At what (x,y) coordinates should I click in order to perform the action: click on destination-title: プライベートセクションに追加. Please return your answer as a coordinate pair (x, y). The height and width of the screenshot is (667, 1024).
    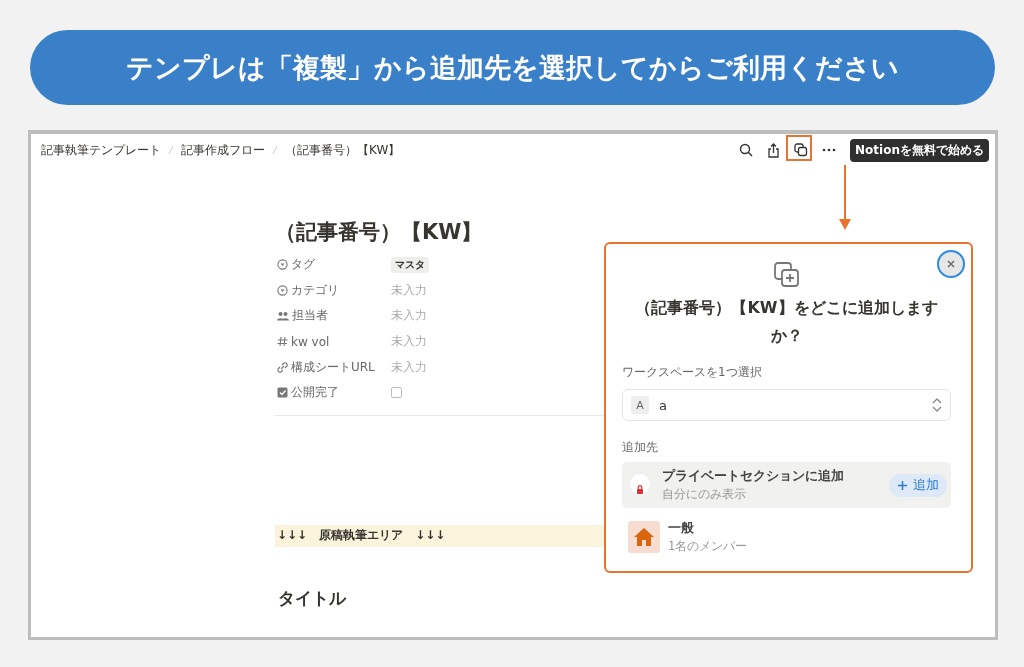
    Looking at the image, I should click on (753, 476).